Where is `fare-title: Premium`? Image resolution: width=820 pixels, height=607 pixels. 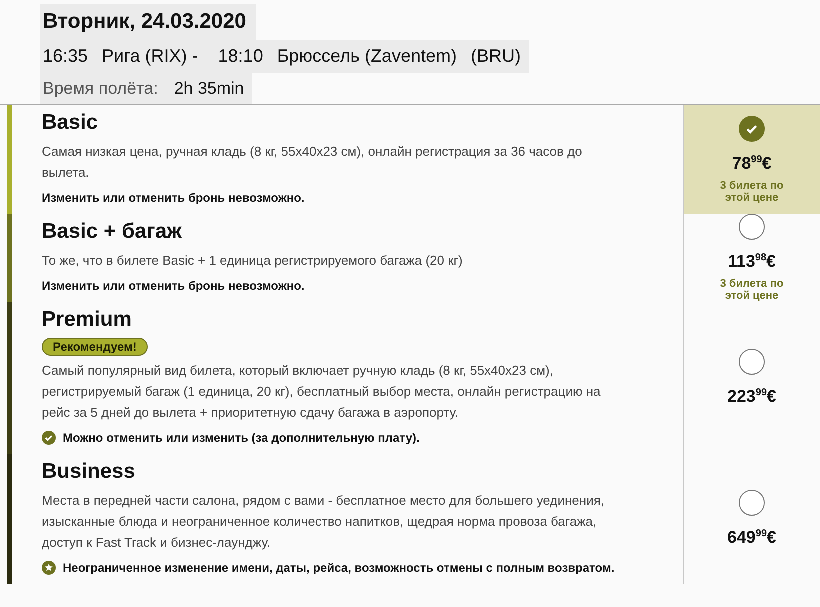
fare-title: Premium is located at coordinates (87, 320).